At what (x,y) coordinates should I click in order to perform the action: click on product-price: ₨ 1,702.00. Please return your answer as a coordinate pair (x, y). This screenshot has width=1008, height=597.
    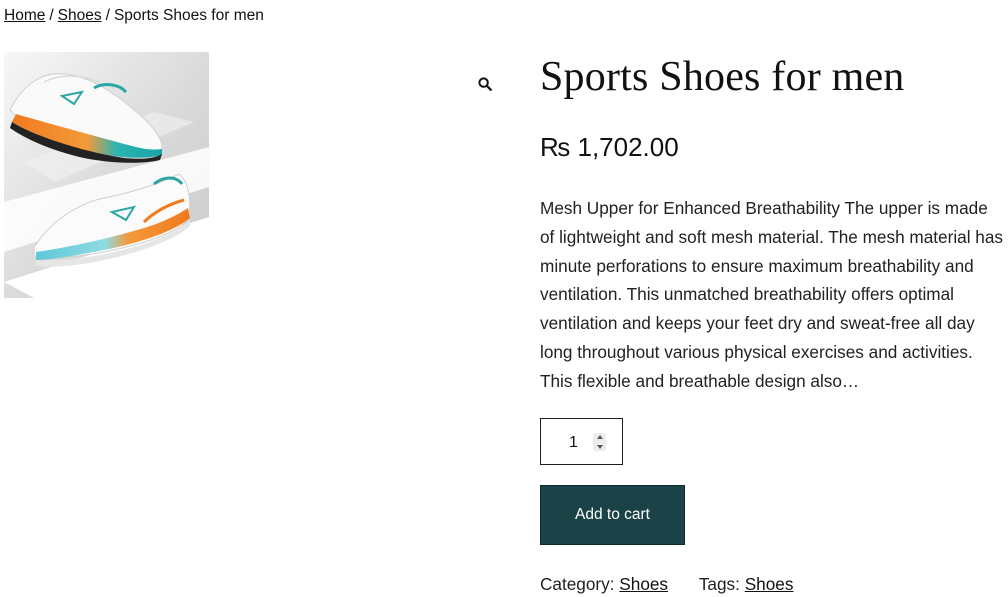
    Looking at the image, I should click on (609, 147).